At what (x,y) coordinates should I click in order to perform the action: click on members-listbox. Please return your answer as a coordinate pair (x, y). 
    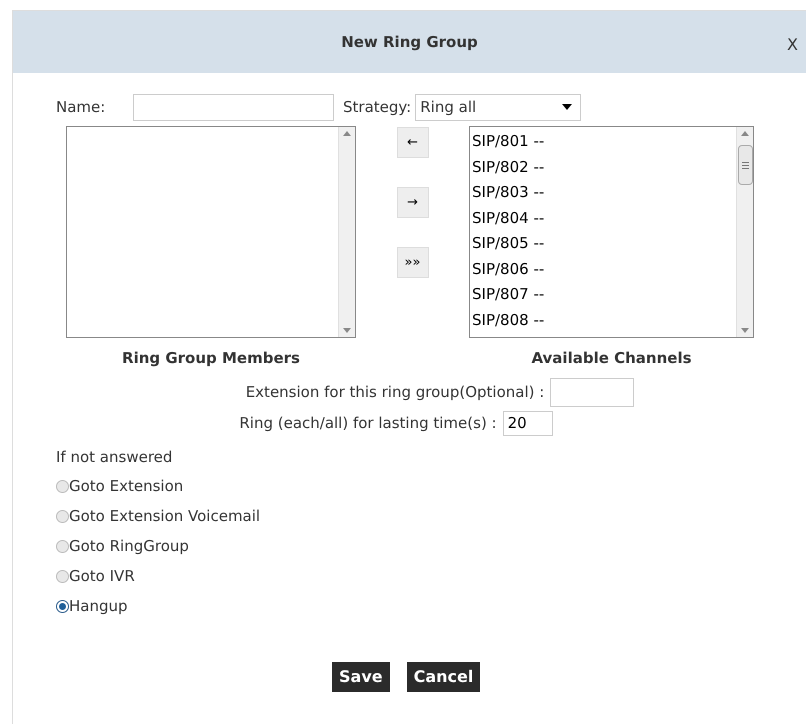
    Looking at the image, I should click on (211, 232).